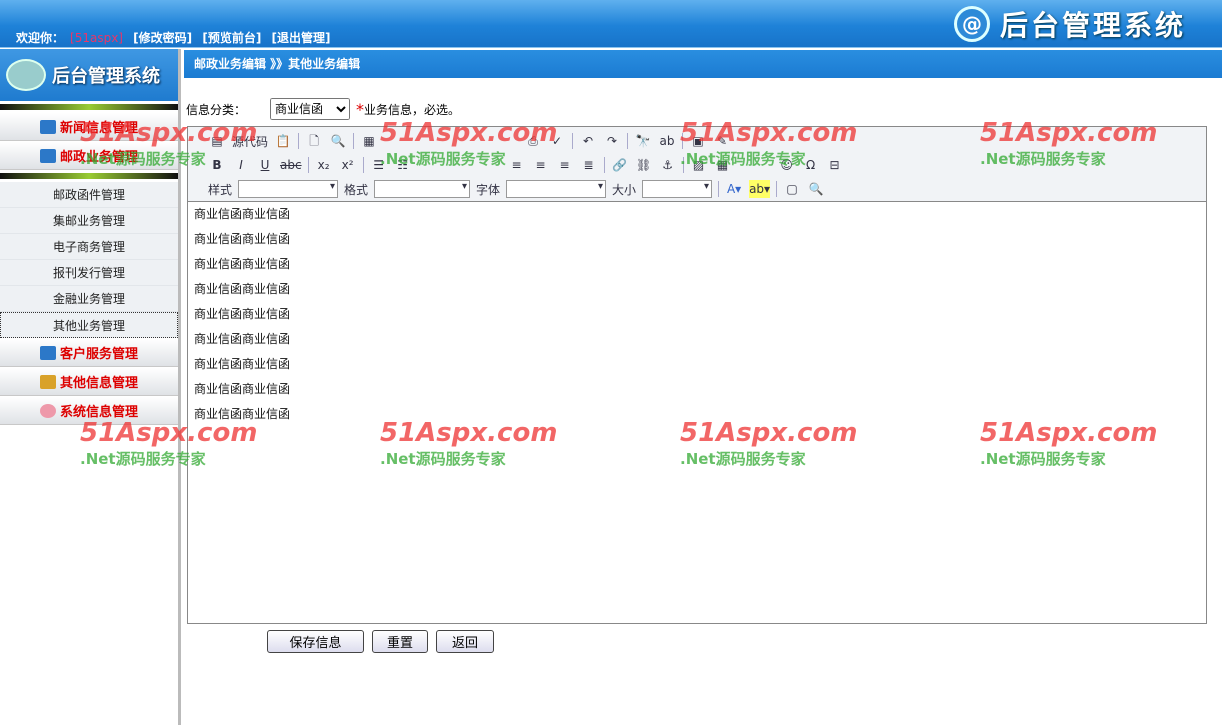  I want to click on sidebar-cat-customer: 客户服务管理, so click(89, 353).